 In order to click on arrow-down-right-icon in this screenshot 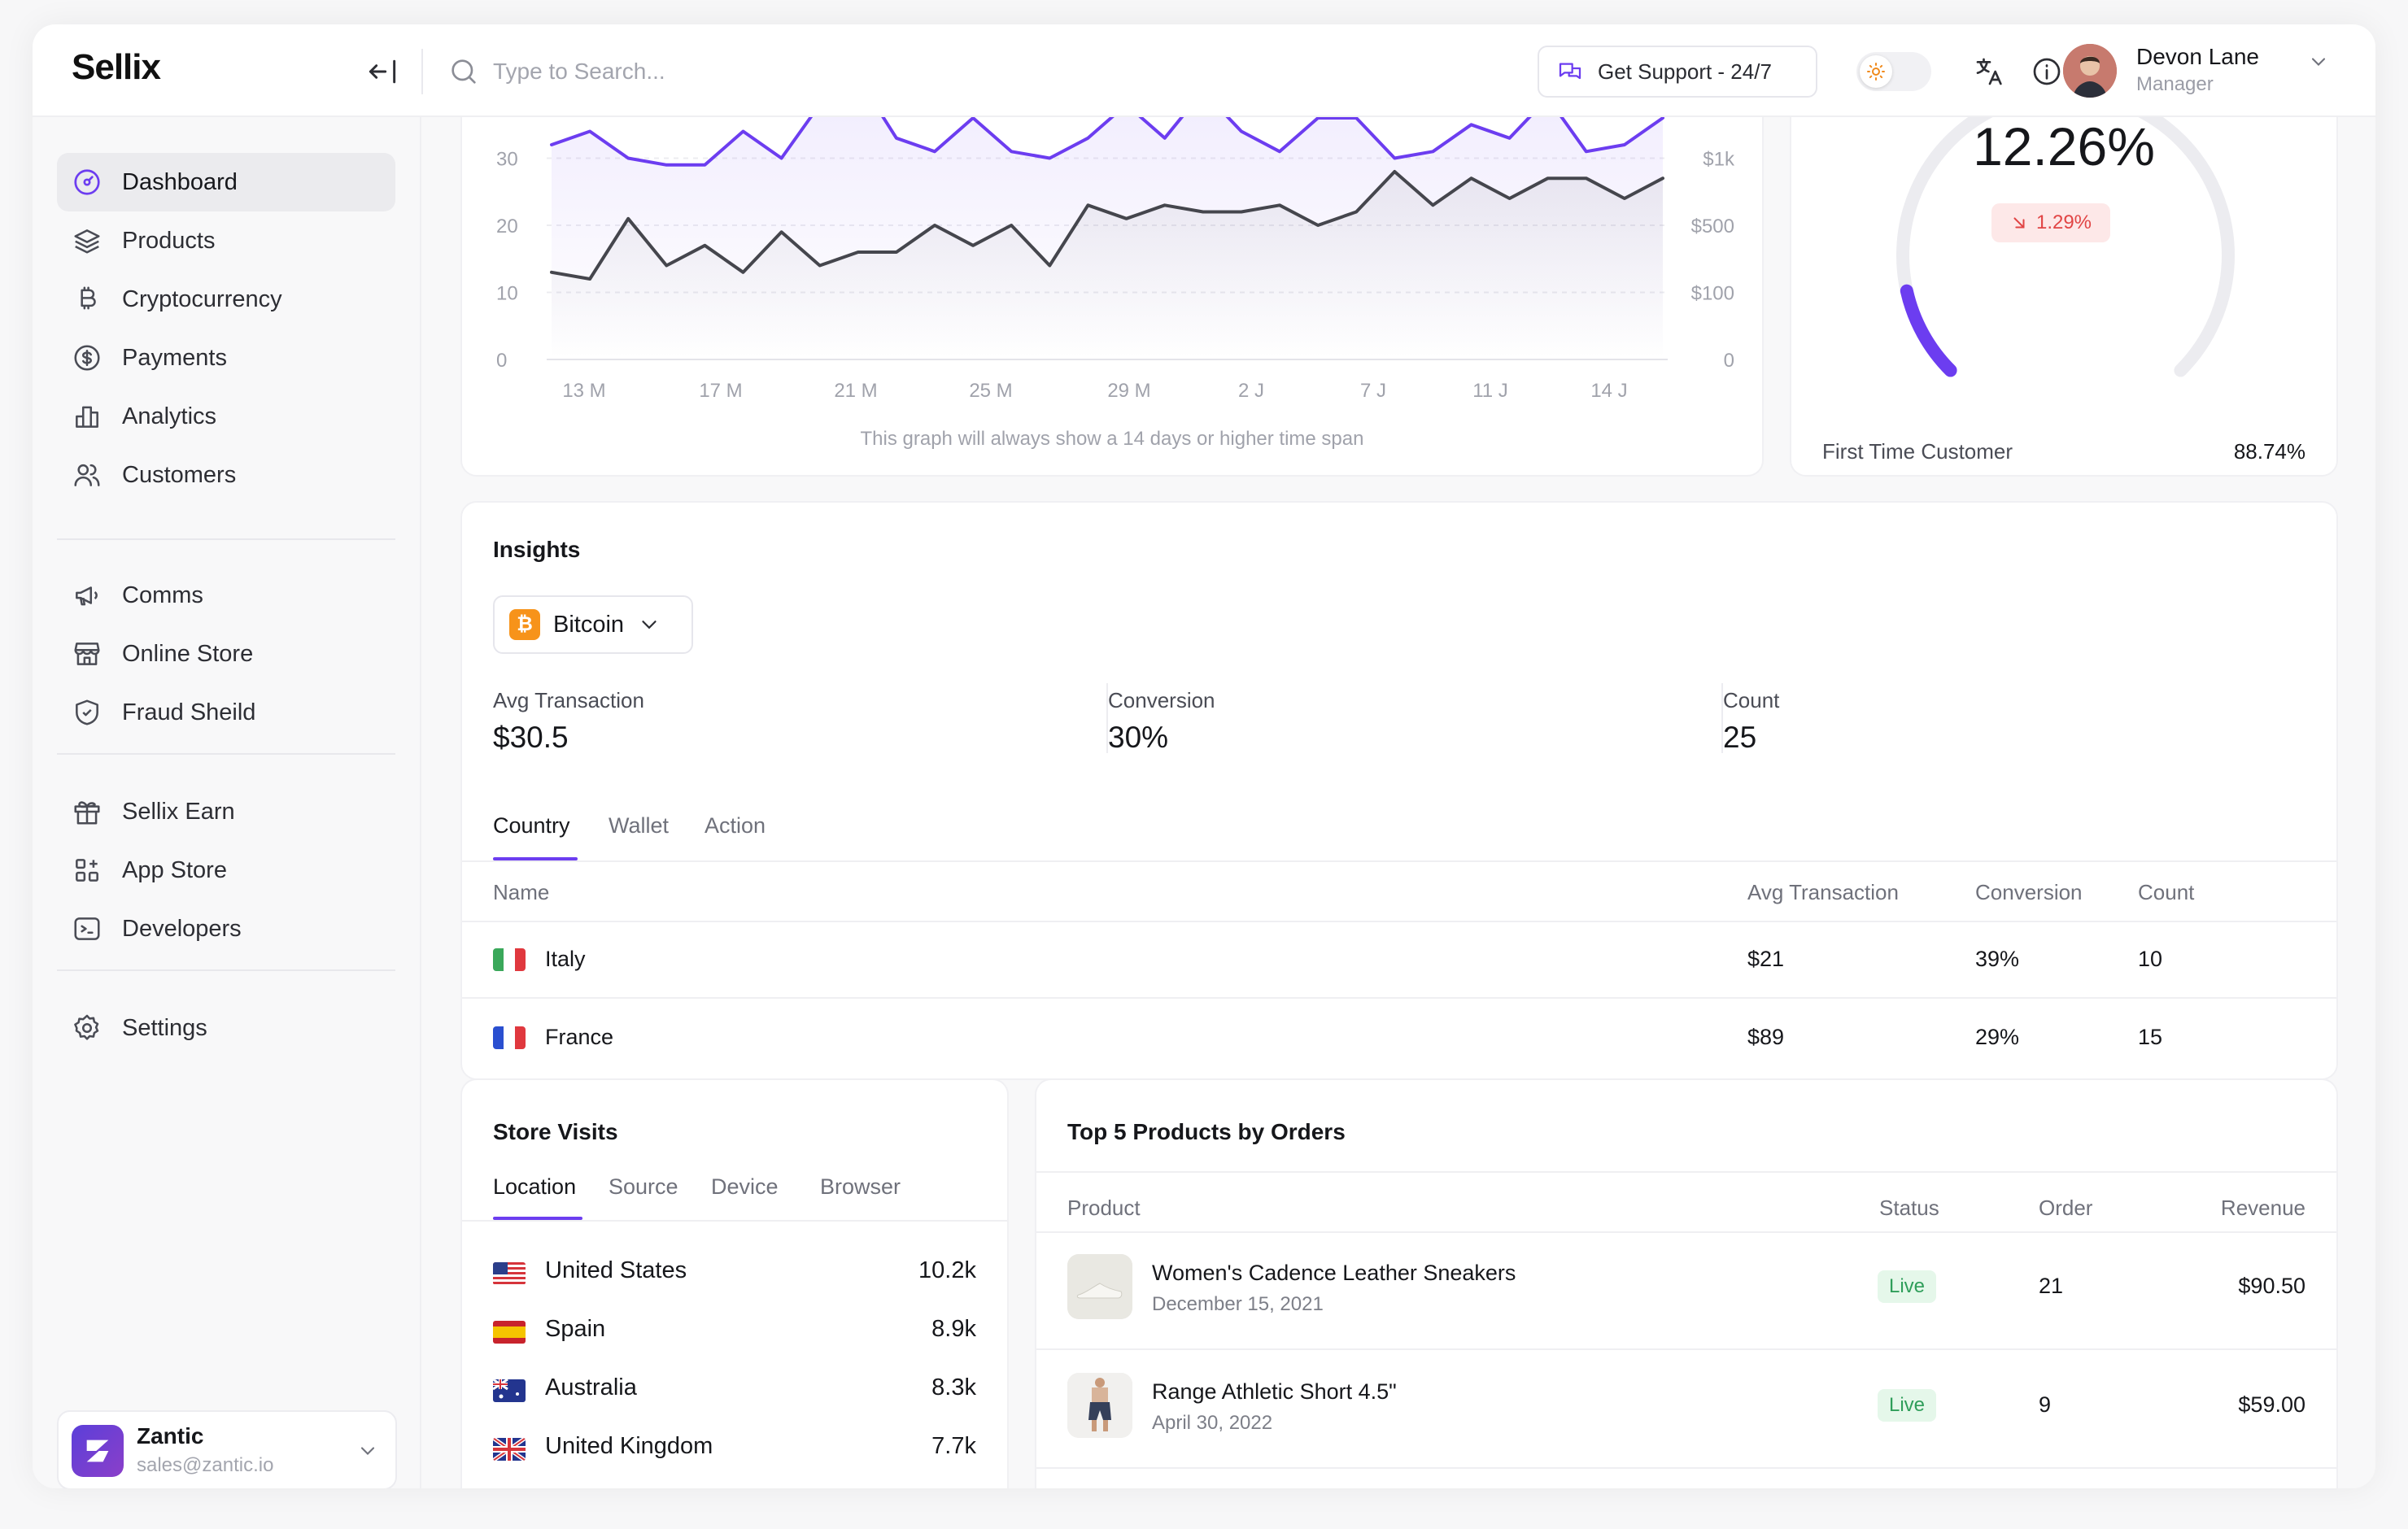, I will do `click(2019, 223)`.